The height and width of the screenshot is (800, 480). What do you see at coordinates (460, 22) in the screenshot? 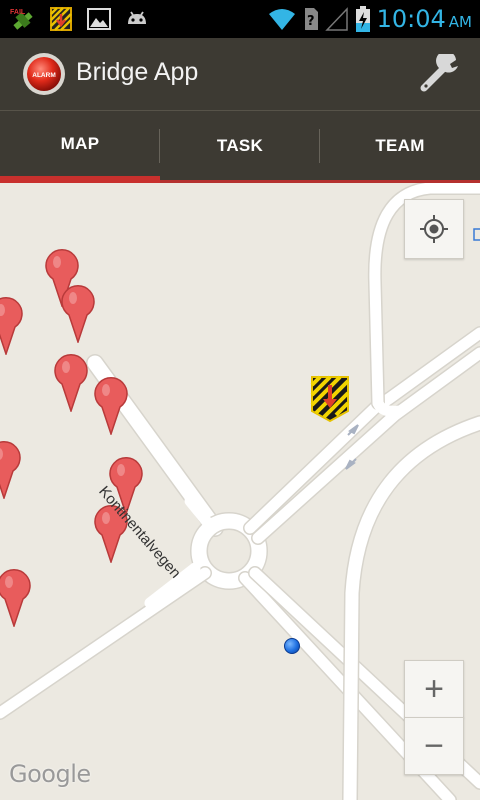
I see `clock-ampm: AM` at bounding box center [460, 22].